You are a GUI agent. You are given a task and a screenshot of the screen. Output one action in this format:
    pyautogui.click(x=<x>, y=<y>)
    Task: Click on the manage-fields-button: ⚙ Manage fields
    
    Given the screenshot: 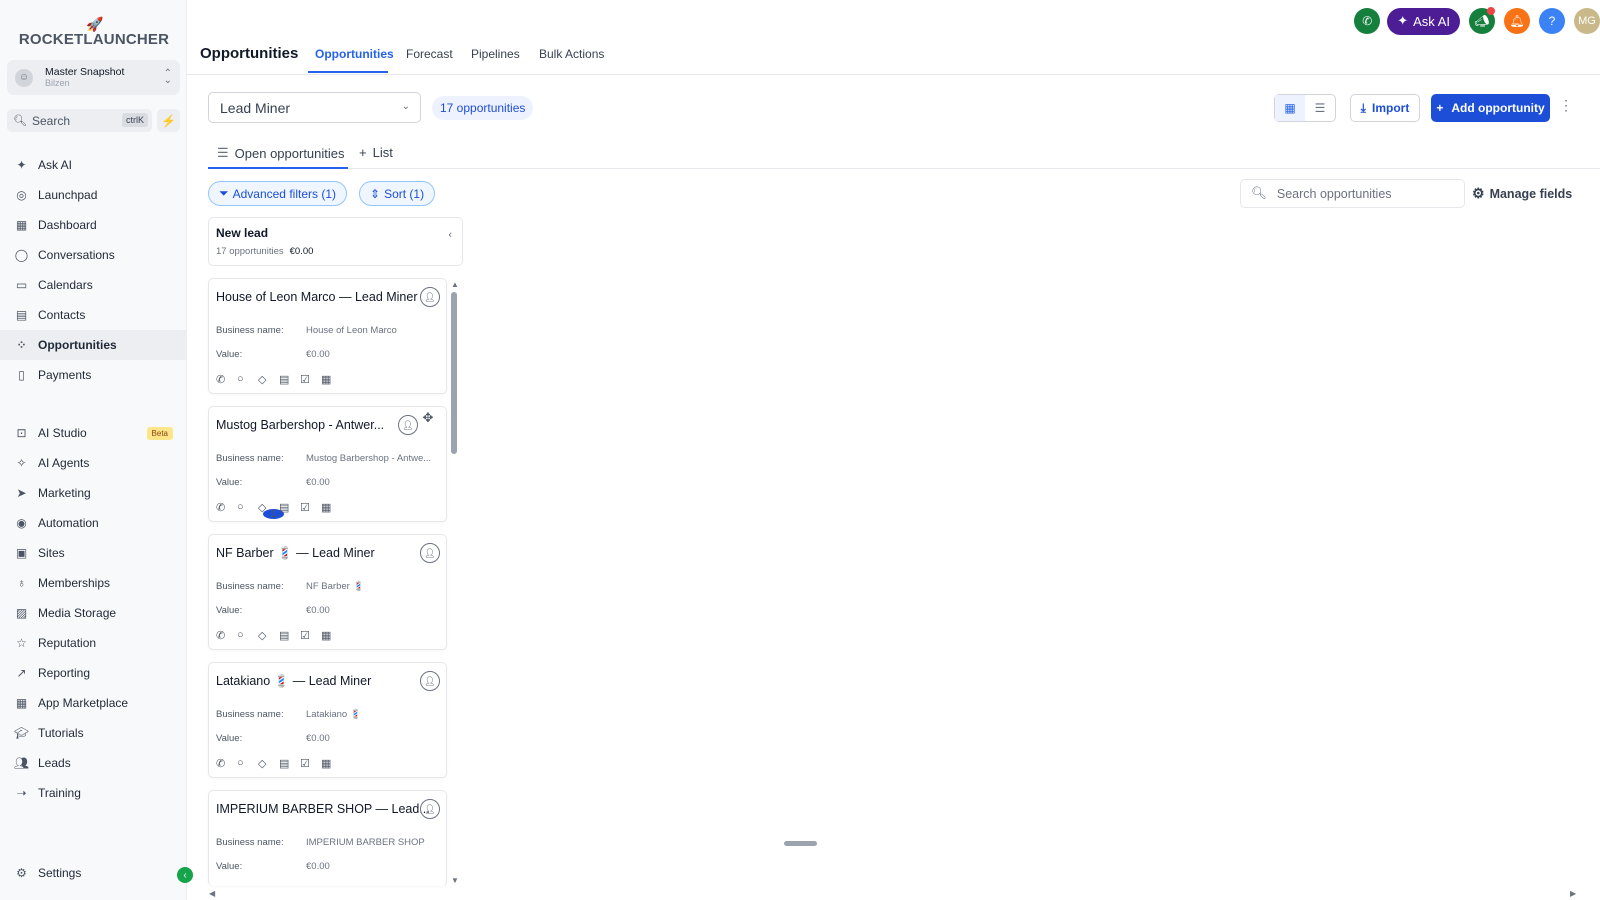 What is the action you would take?
    pyautogui.click(x=1522, y=193)
    